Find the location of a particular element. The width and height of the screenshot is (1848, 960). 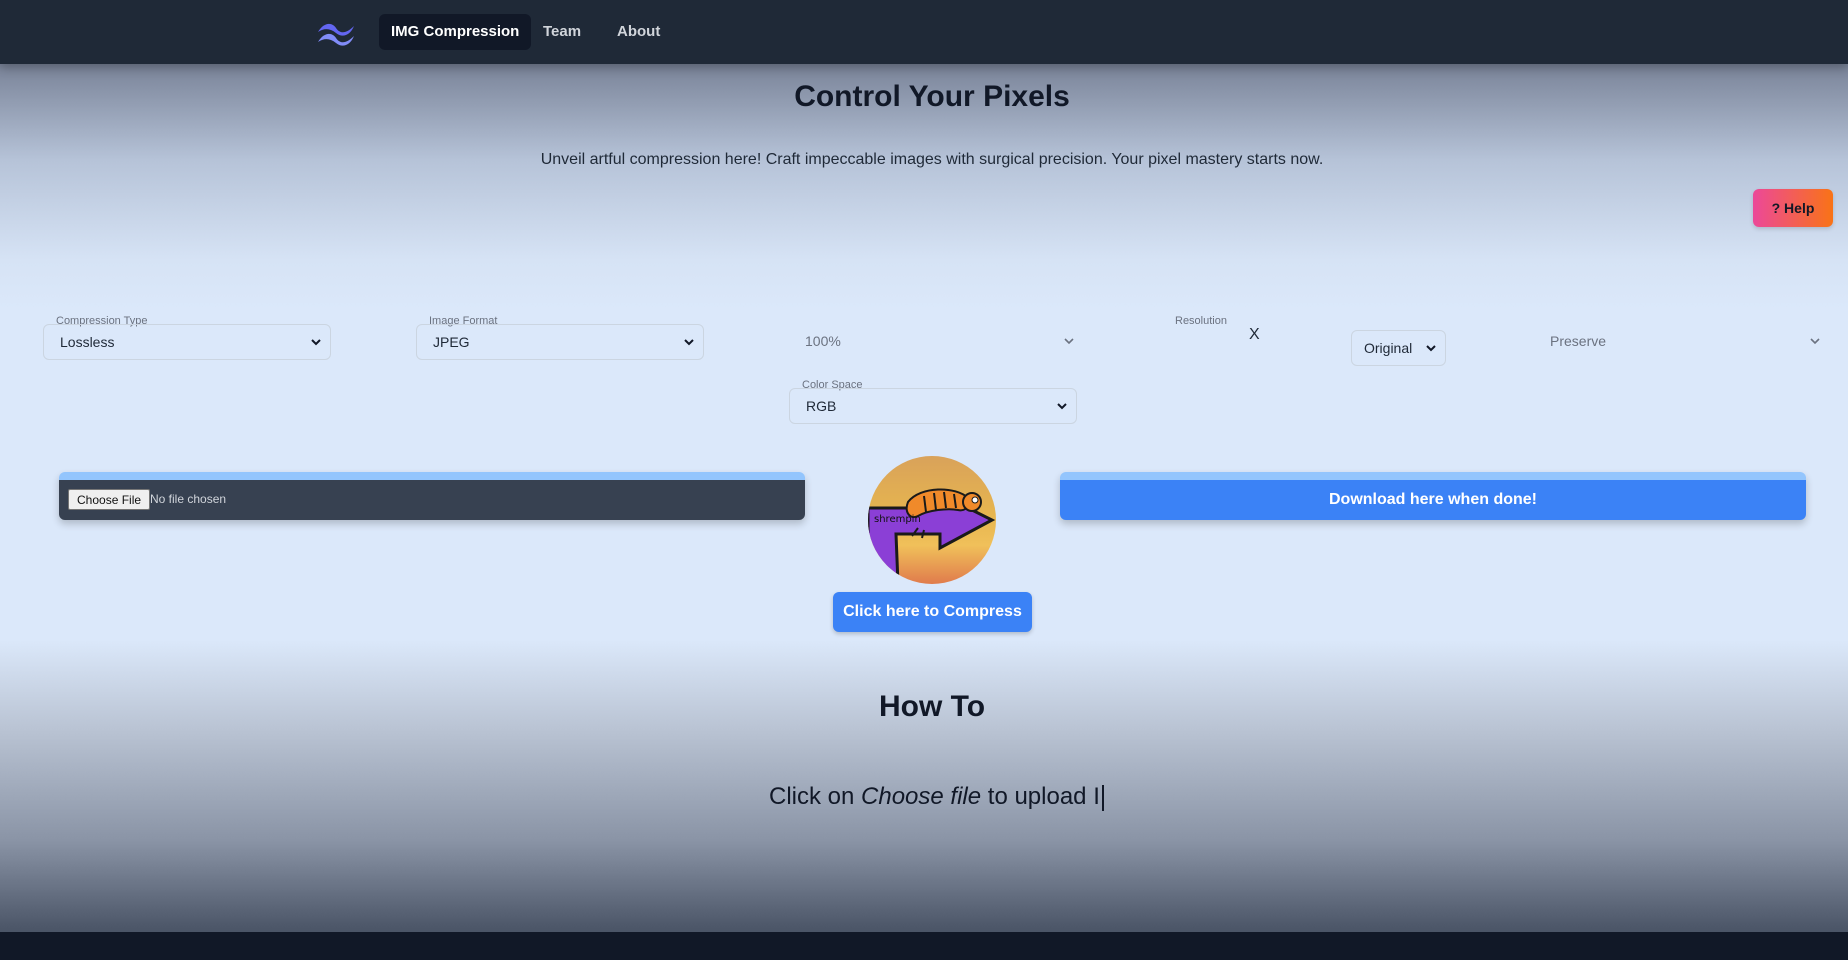

metadata-value: Preserve is located at coordinates (1578, 341).